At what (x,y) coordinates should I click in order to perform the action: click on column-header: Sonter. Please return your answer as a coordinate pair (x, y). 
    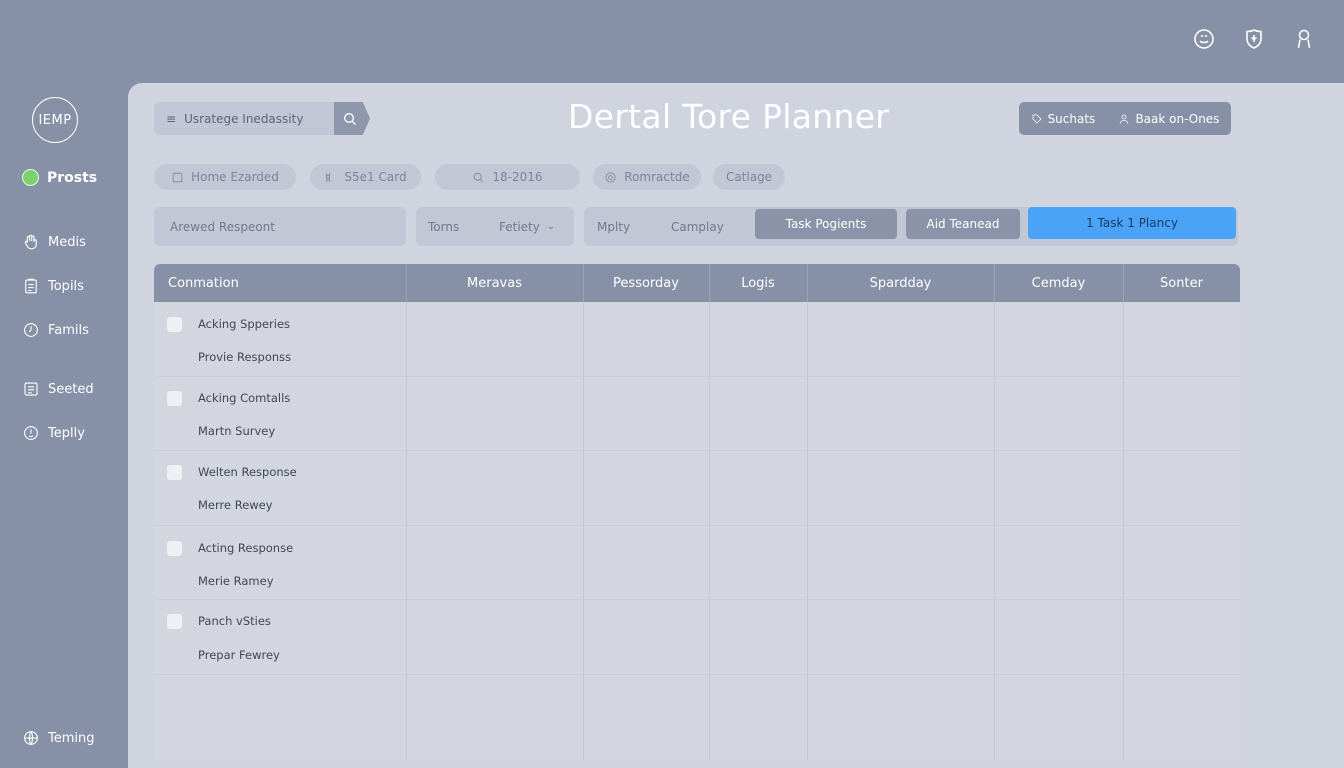
    Looking at the image, I should click on (1181, 283).